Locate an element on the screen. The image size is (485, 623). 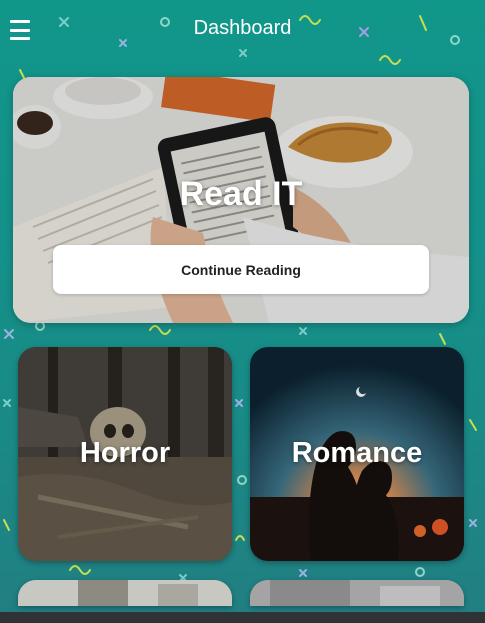
continue-reading-button: Continue Reading is located at coordinates (241, 269).